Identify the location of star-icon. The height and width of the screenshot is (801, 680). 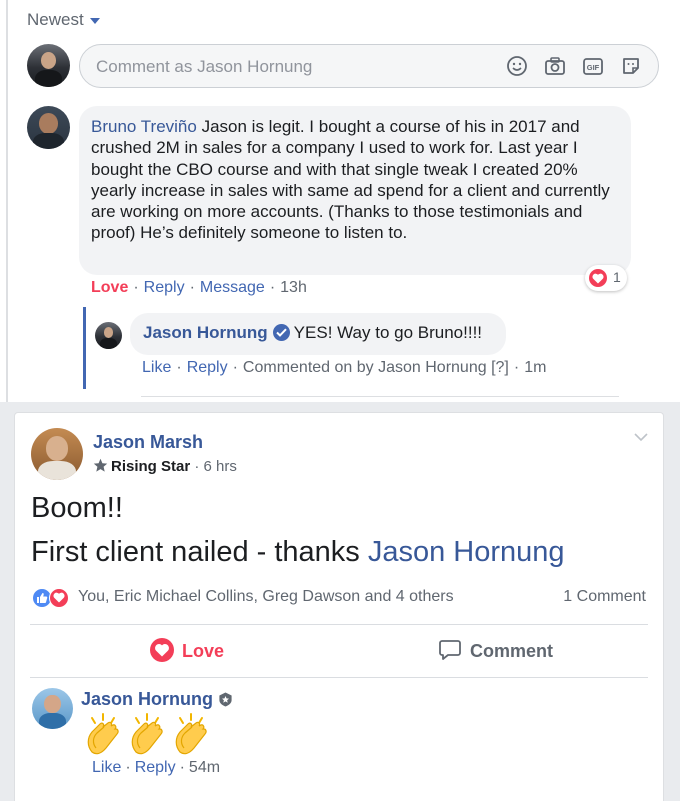
(100, 465).